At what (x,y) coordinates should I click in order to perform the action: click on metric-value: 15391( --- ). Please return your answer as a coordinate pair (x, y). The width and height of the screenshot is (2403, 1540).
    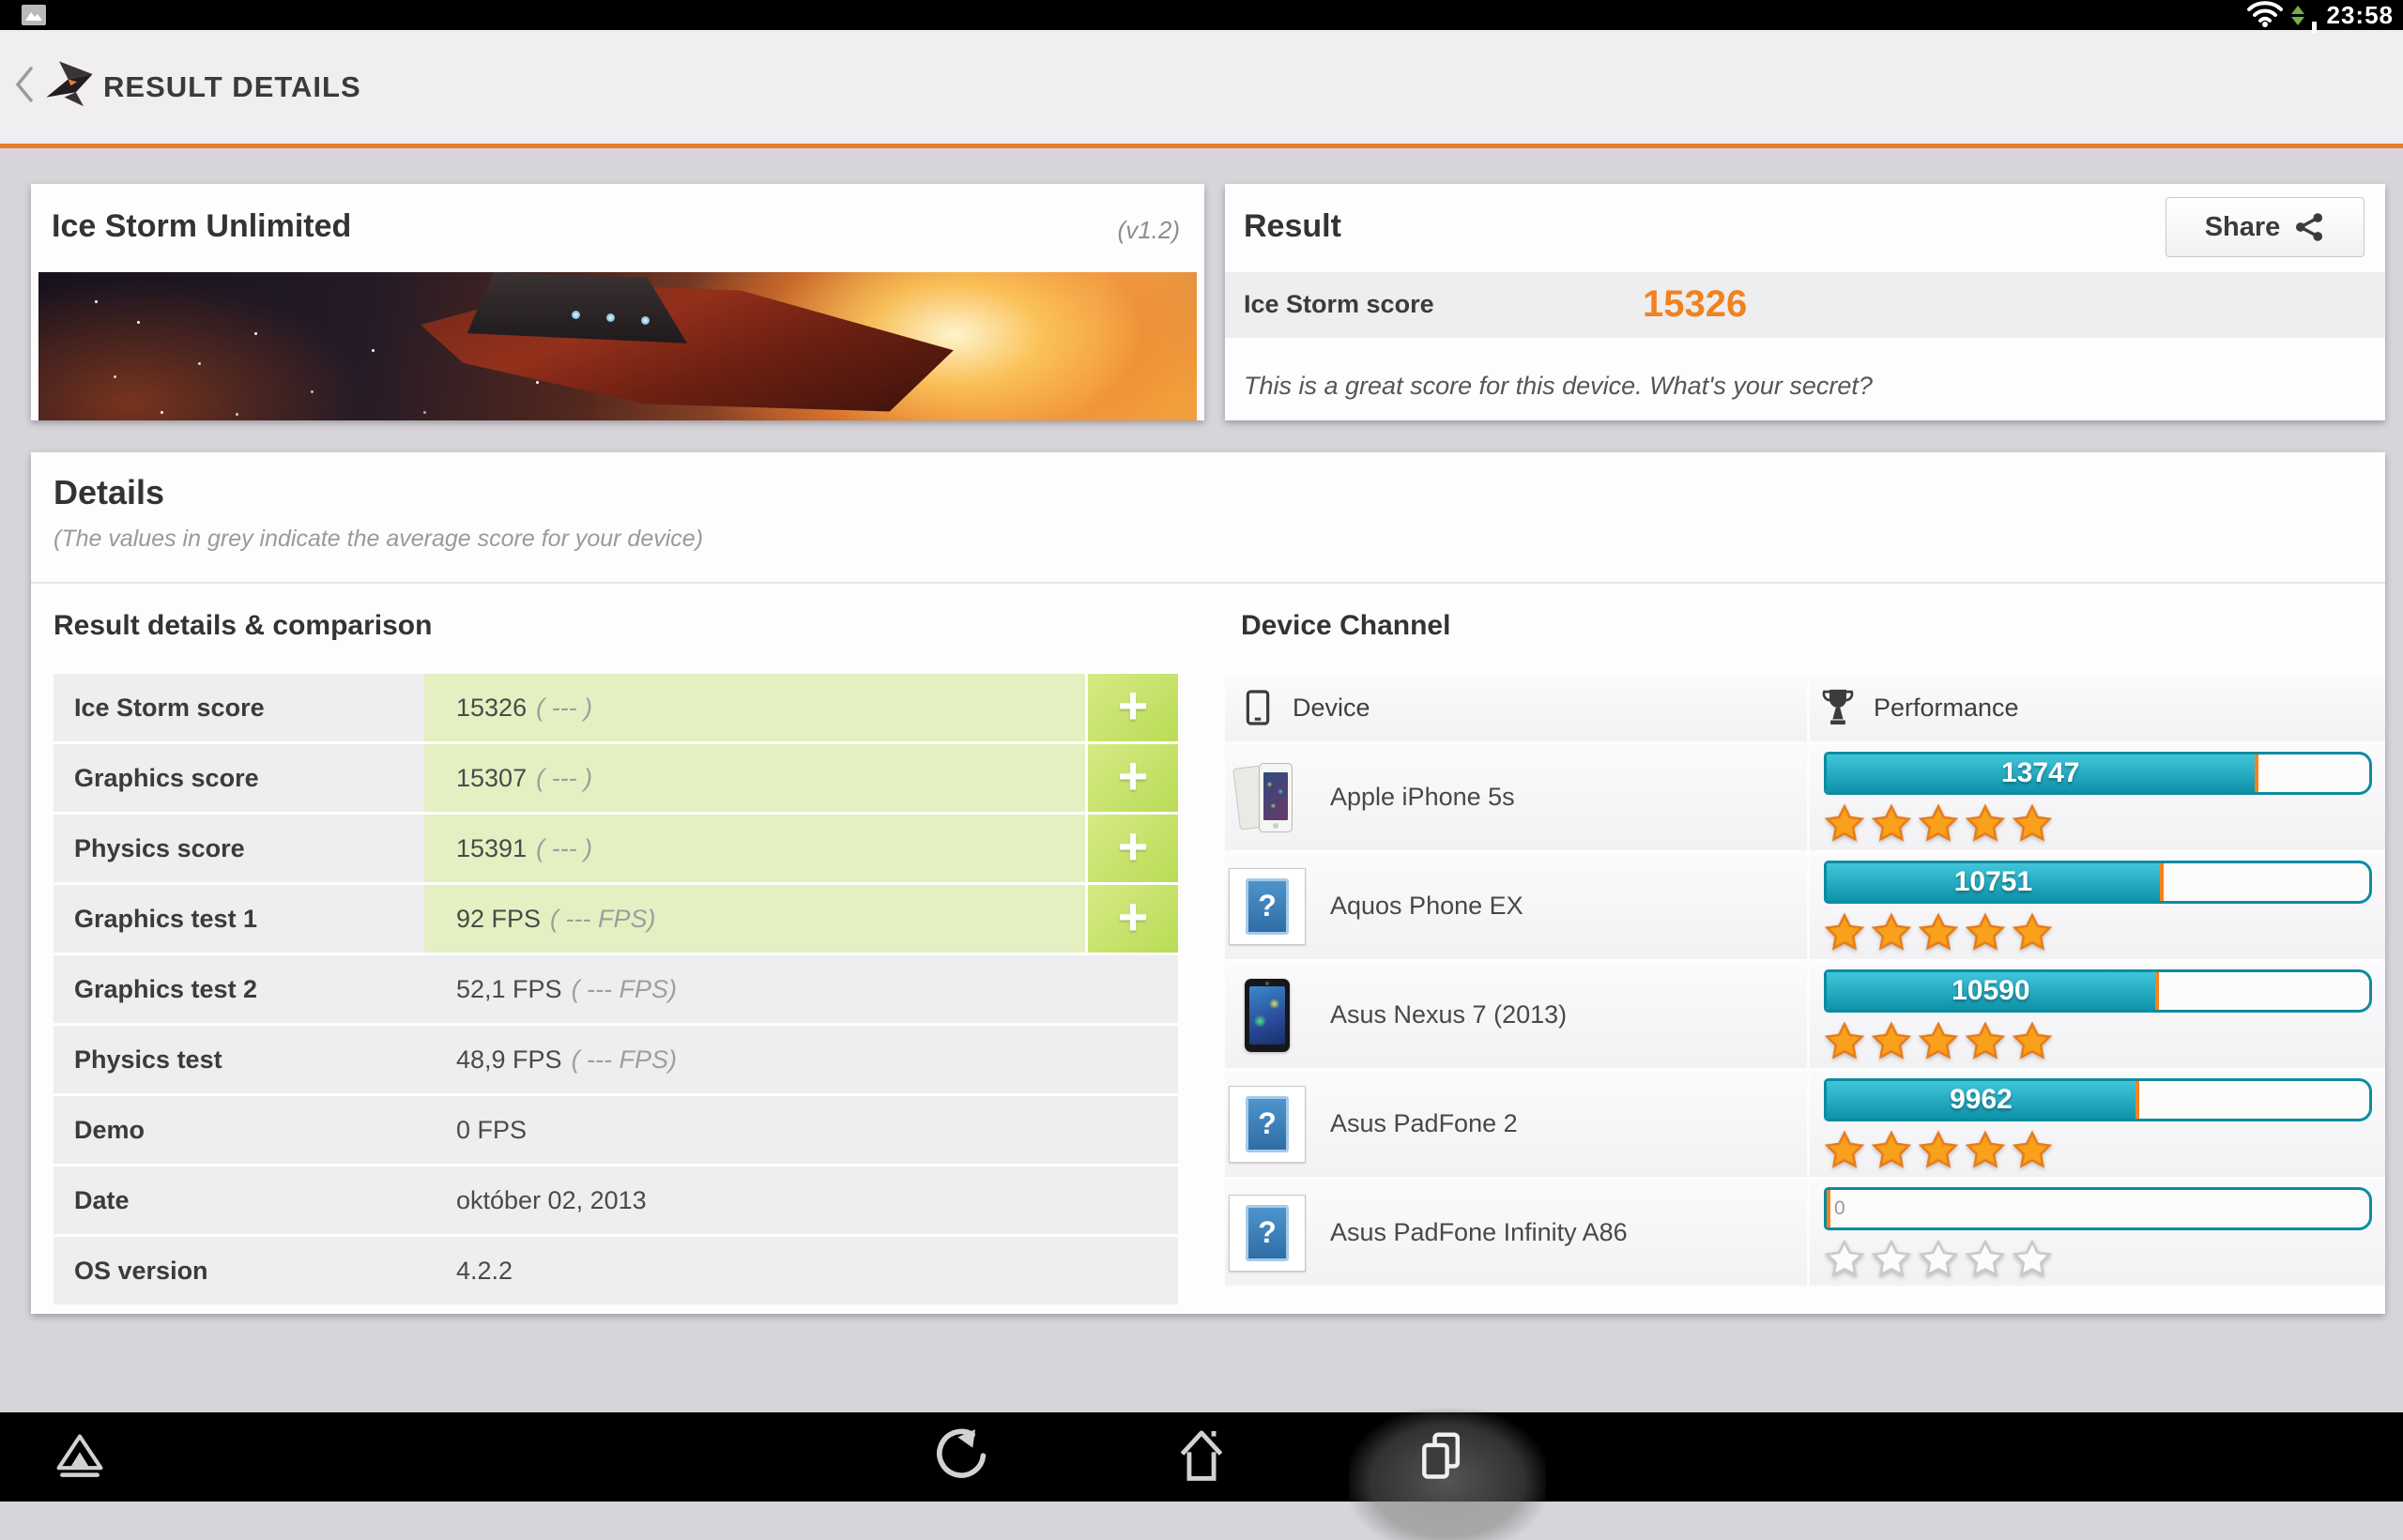
    Looking at the image, I should click on (755, 848).